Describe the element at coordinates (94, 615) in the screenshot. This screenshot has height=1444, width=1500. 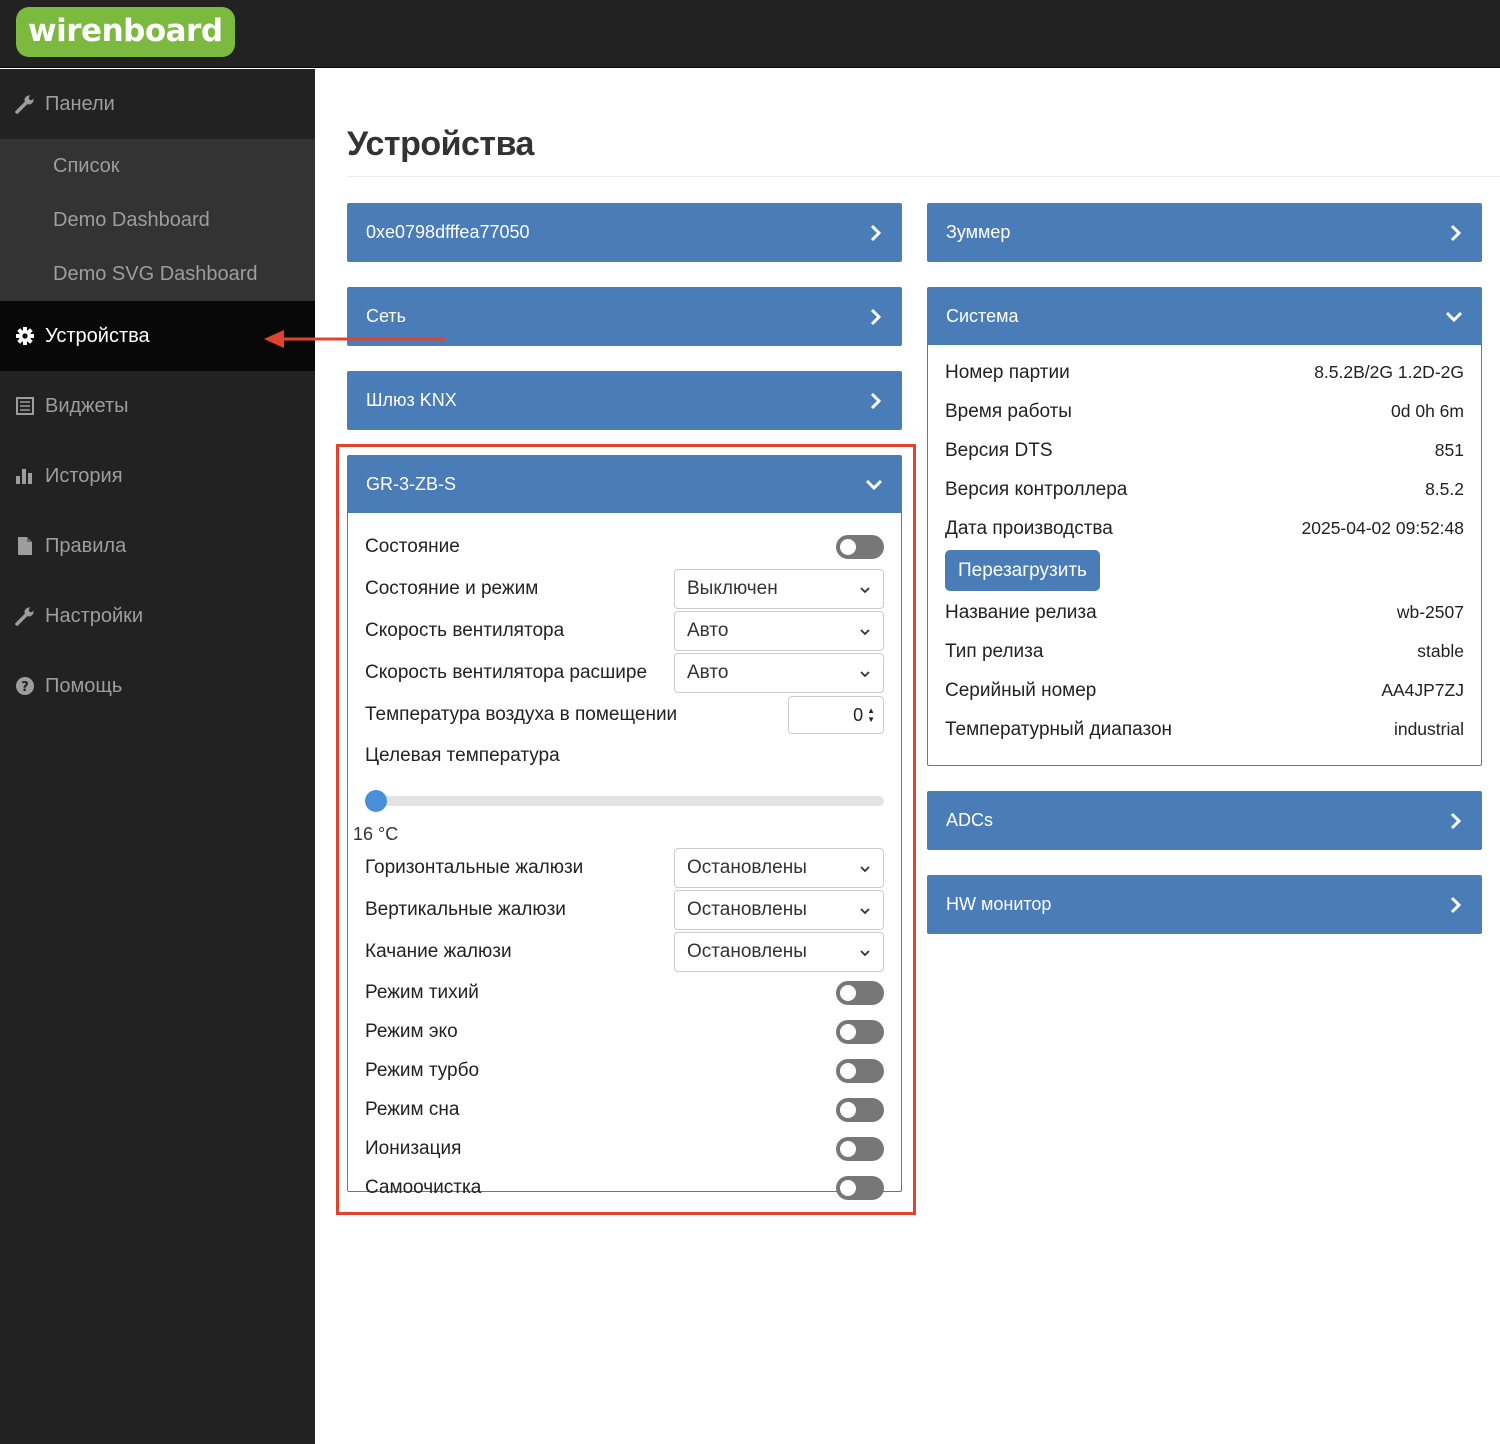
I see `sidebar-item-label: Настройки` at that location.